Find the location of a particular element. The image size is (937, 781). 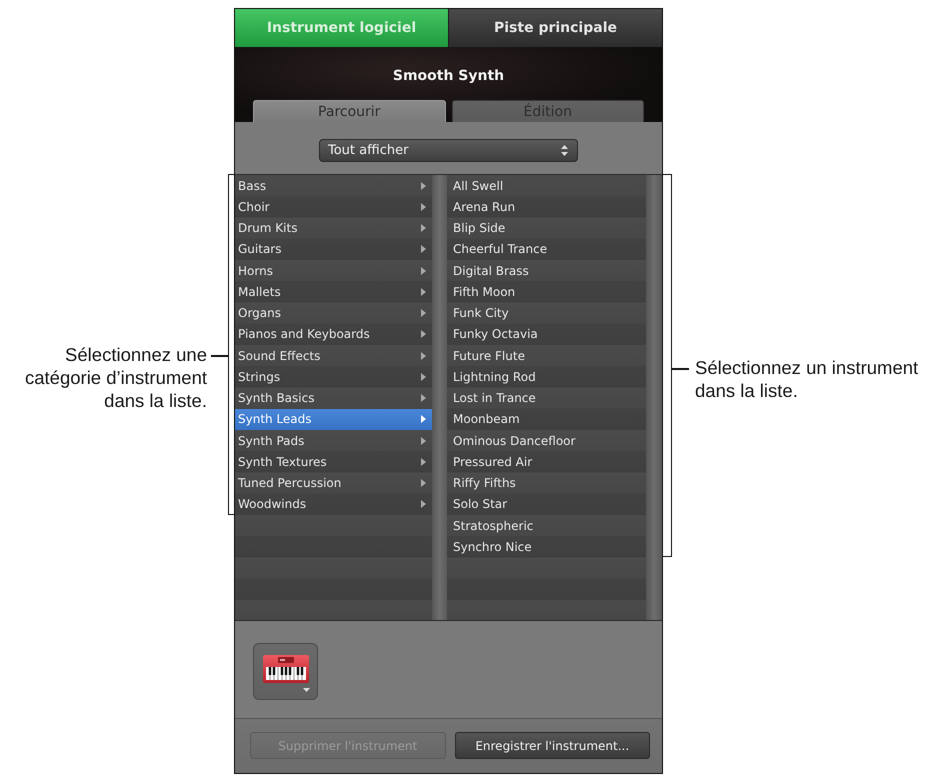

mode-tab: Piste principale is located at coordinates (555, 28).